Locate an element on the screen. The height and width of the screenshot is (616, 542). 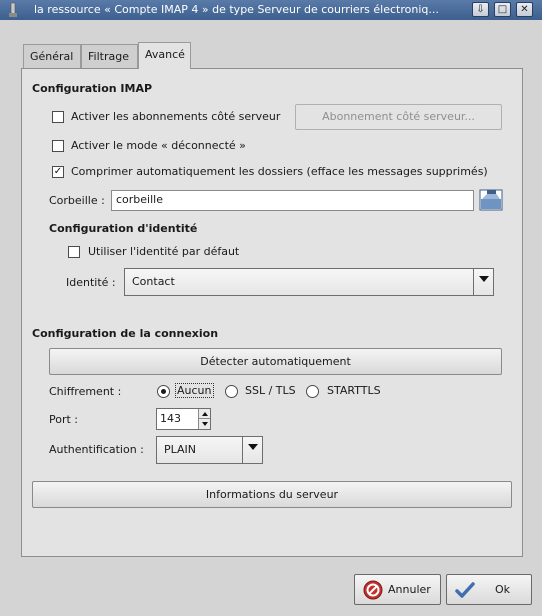
auto-detect-button: Détecter automatiquement is located at coordinates (275, 361).